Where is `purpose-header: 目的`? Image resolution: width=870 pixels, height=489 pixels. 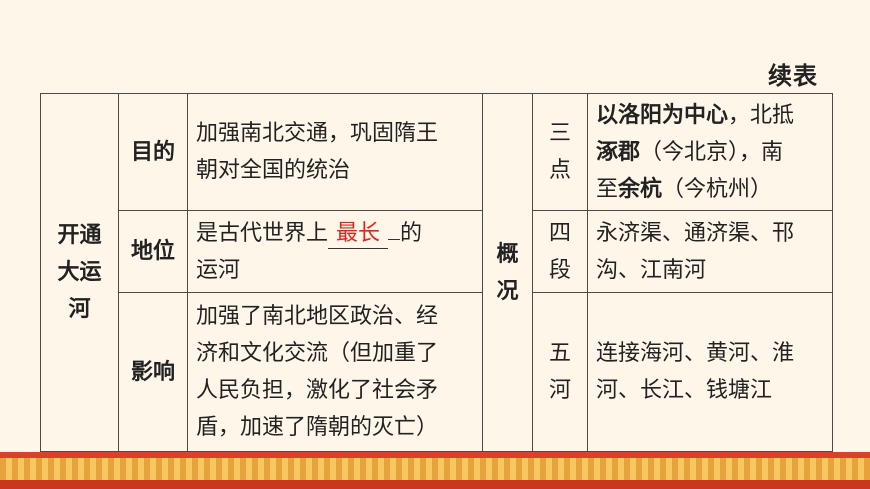 purpose-header: 目的 is located at coordinates (153, 152).